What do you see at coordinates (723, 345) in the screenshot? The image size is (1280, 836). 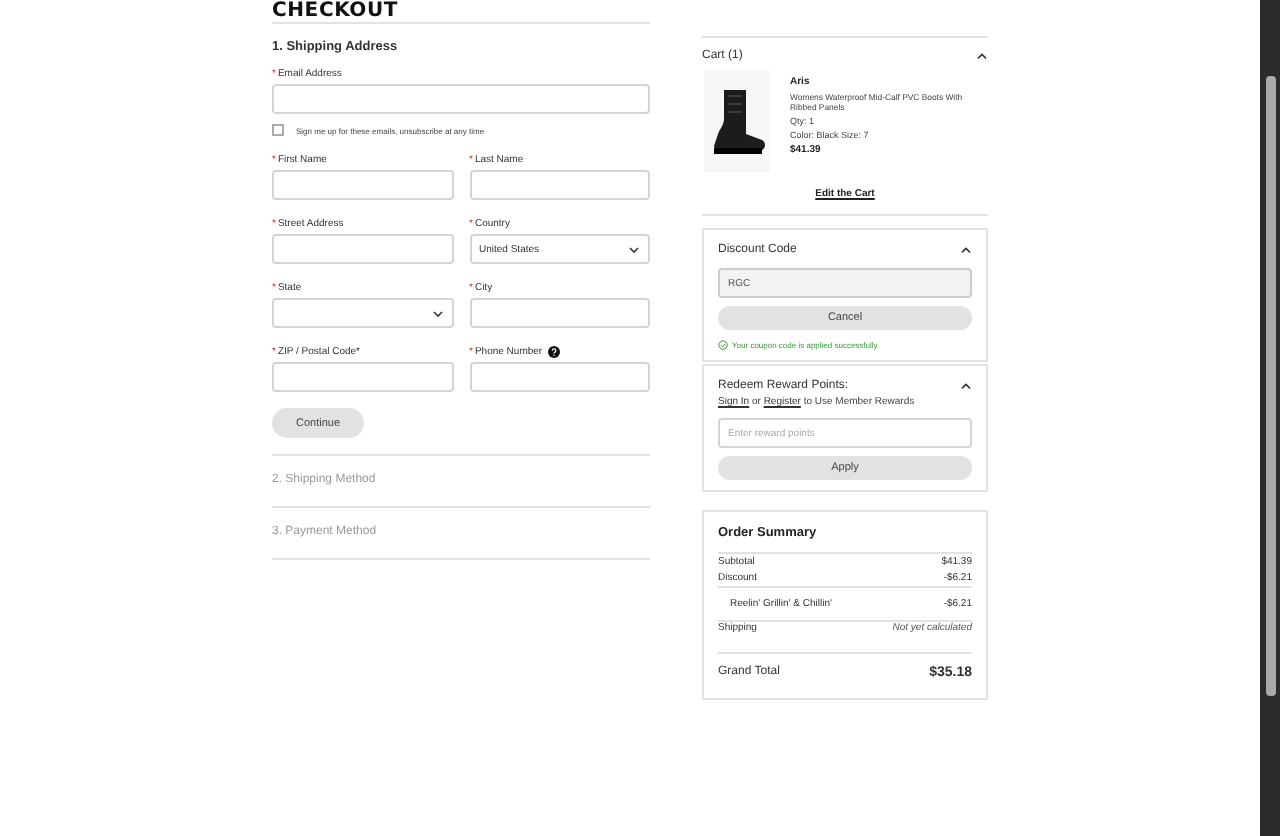 I see `check-circle-icon` at bounding box center [723, 345].